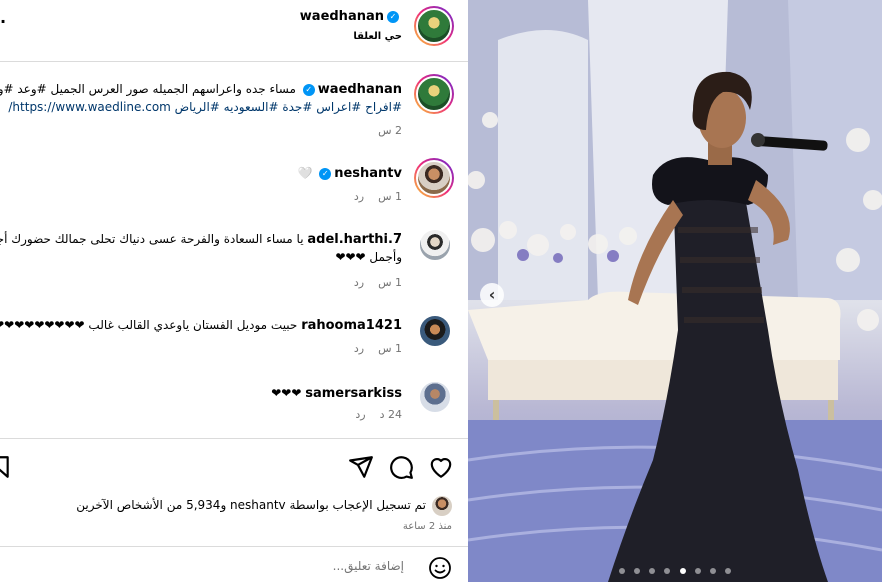 This screenshot has height=582, width=882. What do you see at coordinates (434, 26) in the screenshot?
I see `author-avatar` at bounding box center [434, 26].